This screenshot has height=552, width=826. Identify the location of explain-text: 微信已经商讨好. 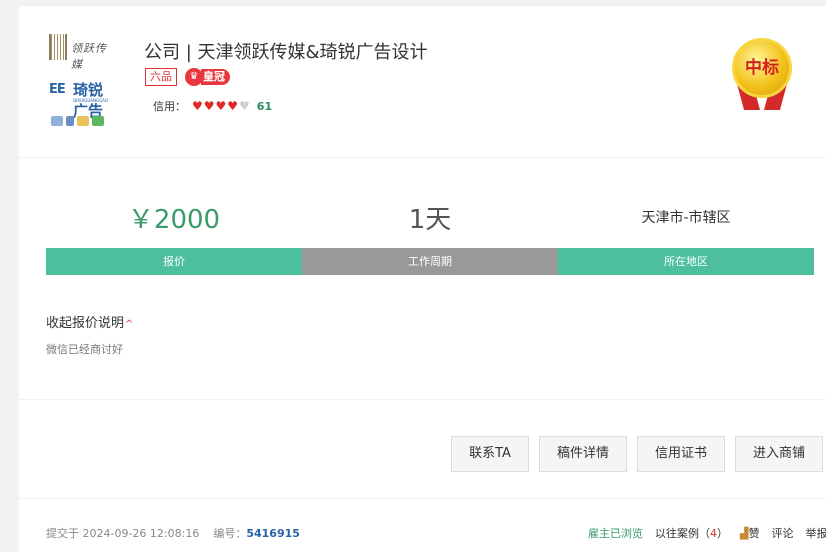
(84, 349).